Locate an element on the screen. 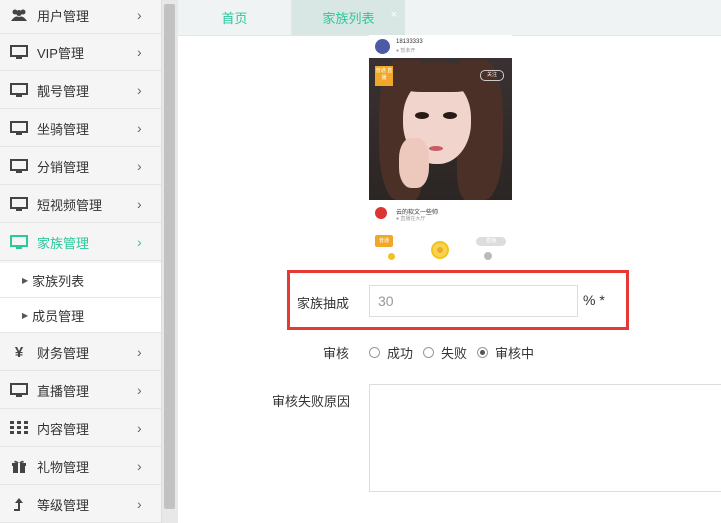 The image size is (721, 523). sidebar-item-vip: VIP管理 › is located at coordinates (80, 52).